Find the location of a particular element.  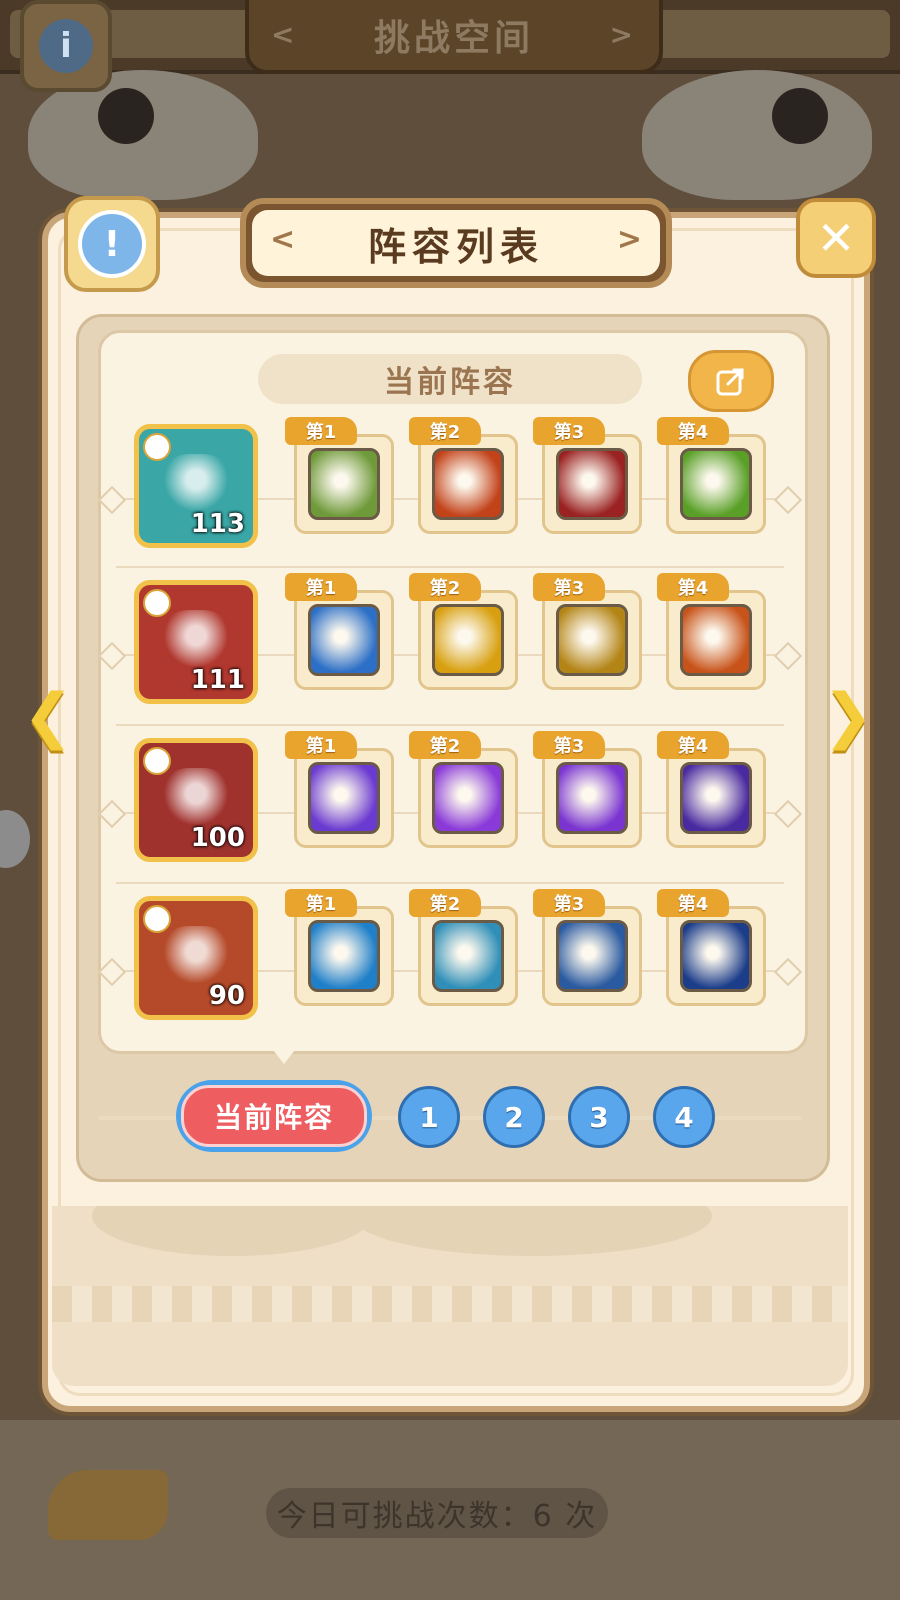

panel-pointer is located at coordinates (284, 1055).